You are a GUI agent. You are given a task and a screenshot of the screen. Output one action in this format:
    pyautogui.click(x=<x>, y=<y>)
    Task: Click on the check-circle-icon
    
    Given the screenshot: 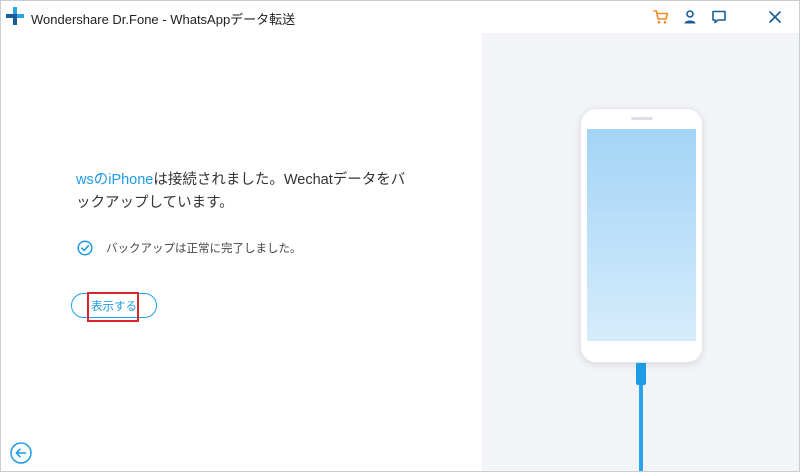 What is the action you would take?
    pyautogui.click(x=85, y=248)
    